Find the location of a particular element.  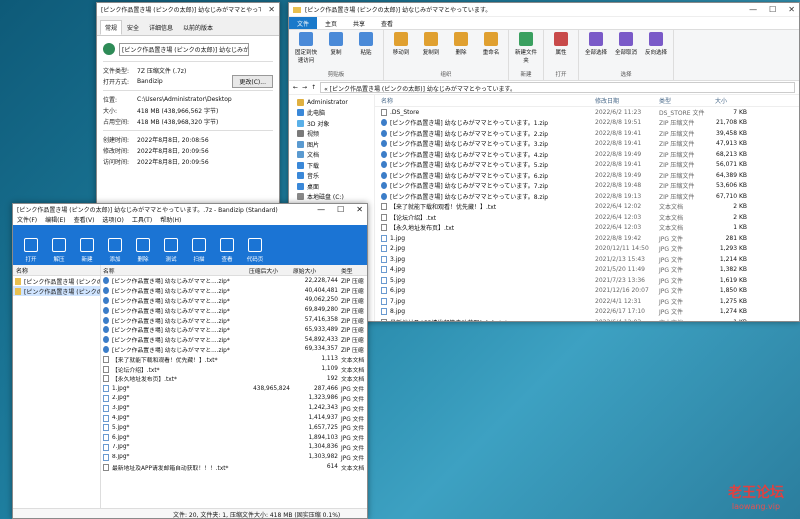

archive-row: 【永久地址发布页】.txt* 192 文本文档 is located at coordinates (234, 379).